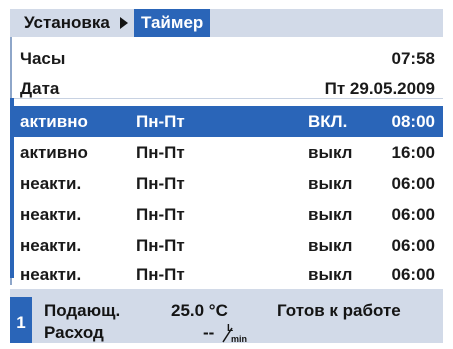 The image size is (453, 349). What do you see at coordinates (227, 245) in the screenshot?
I see `schedule-row-5: неакти. Пн-Пт выкл 06:00` at bounding box center [227, 245].